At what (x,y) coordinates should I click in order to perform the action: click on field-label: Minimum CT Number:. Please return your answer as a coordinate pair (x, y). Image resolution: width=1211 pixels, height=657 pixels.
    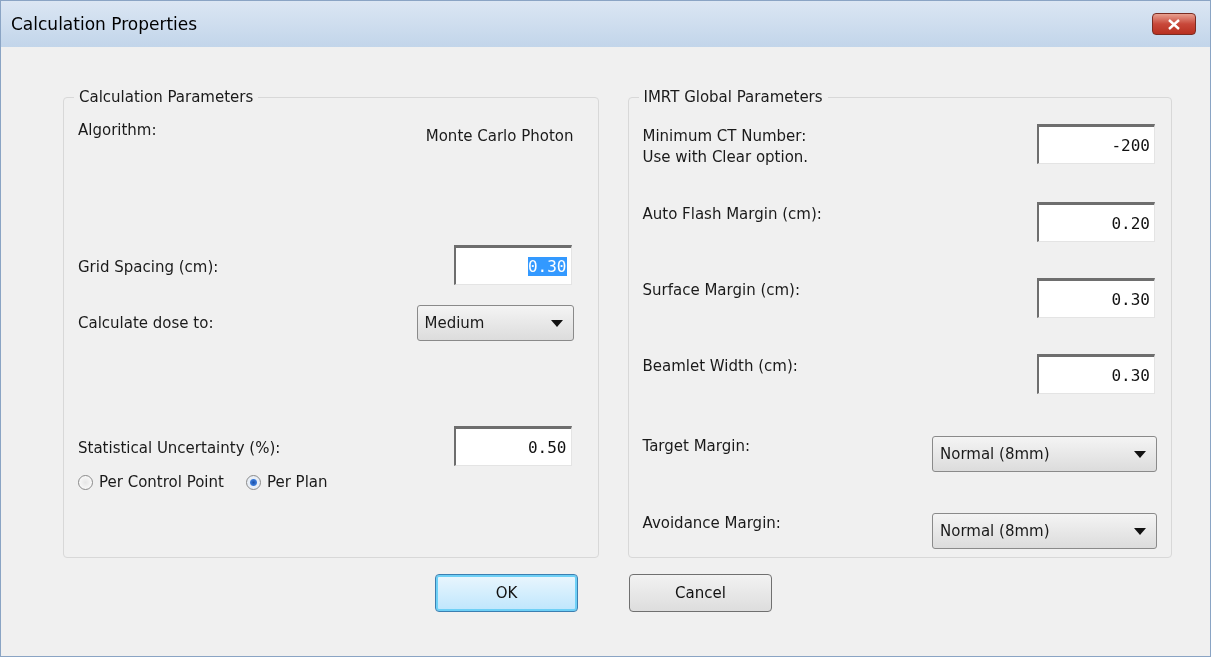
    Looking at the image, I should click on (725, 136).